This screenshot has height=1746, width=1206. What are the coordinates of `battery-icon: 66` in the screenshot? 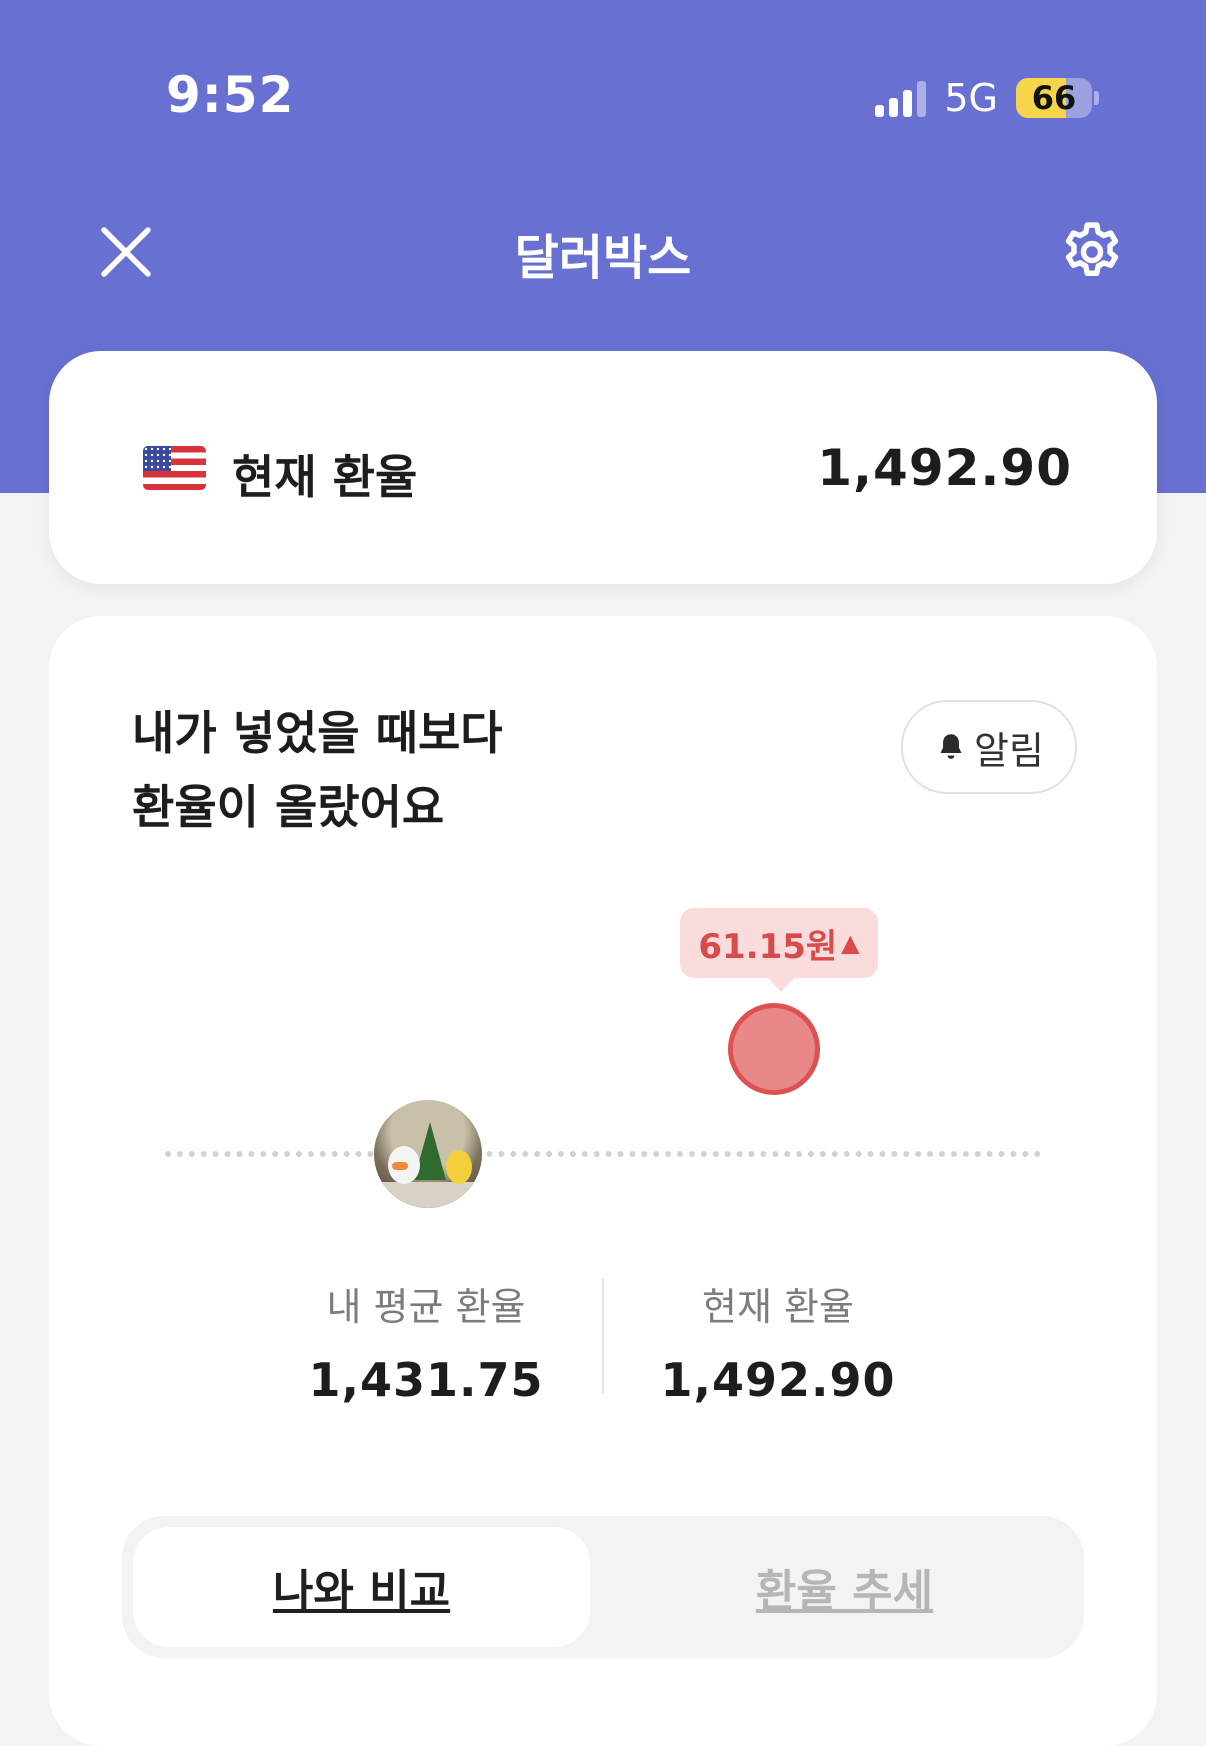 It's located at (1054, 98).